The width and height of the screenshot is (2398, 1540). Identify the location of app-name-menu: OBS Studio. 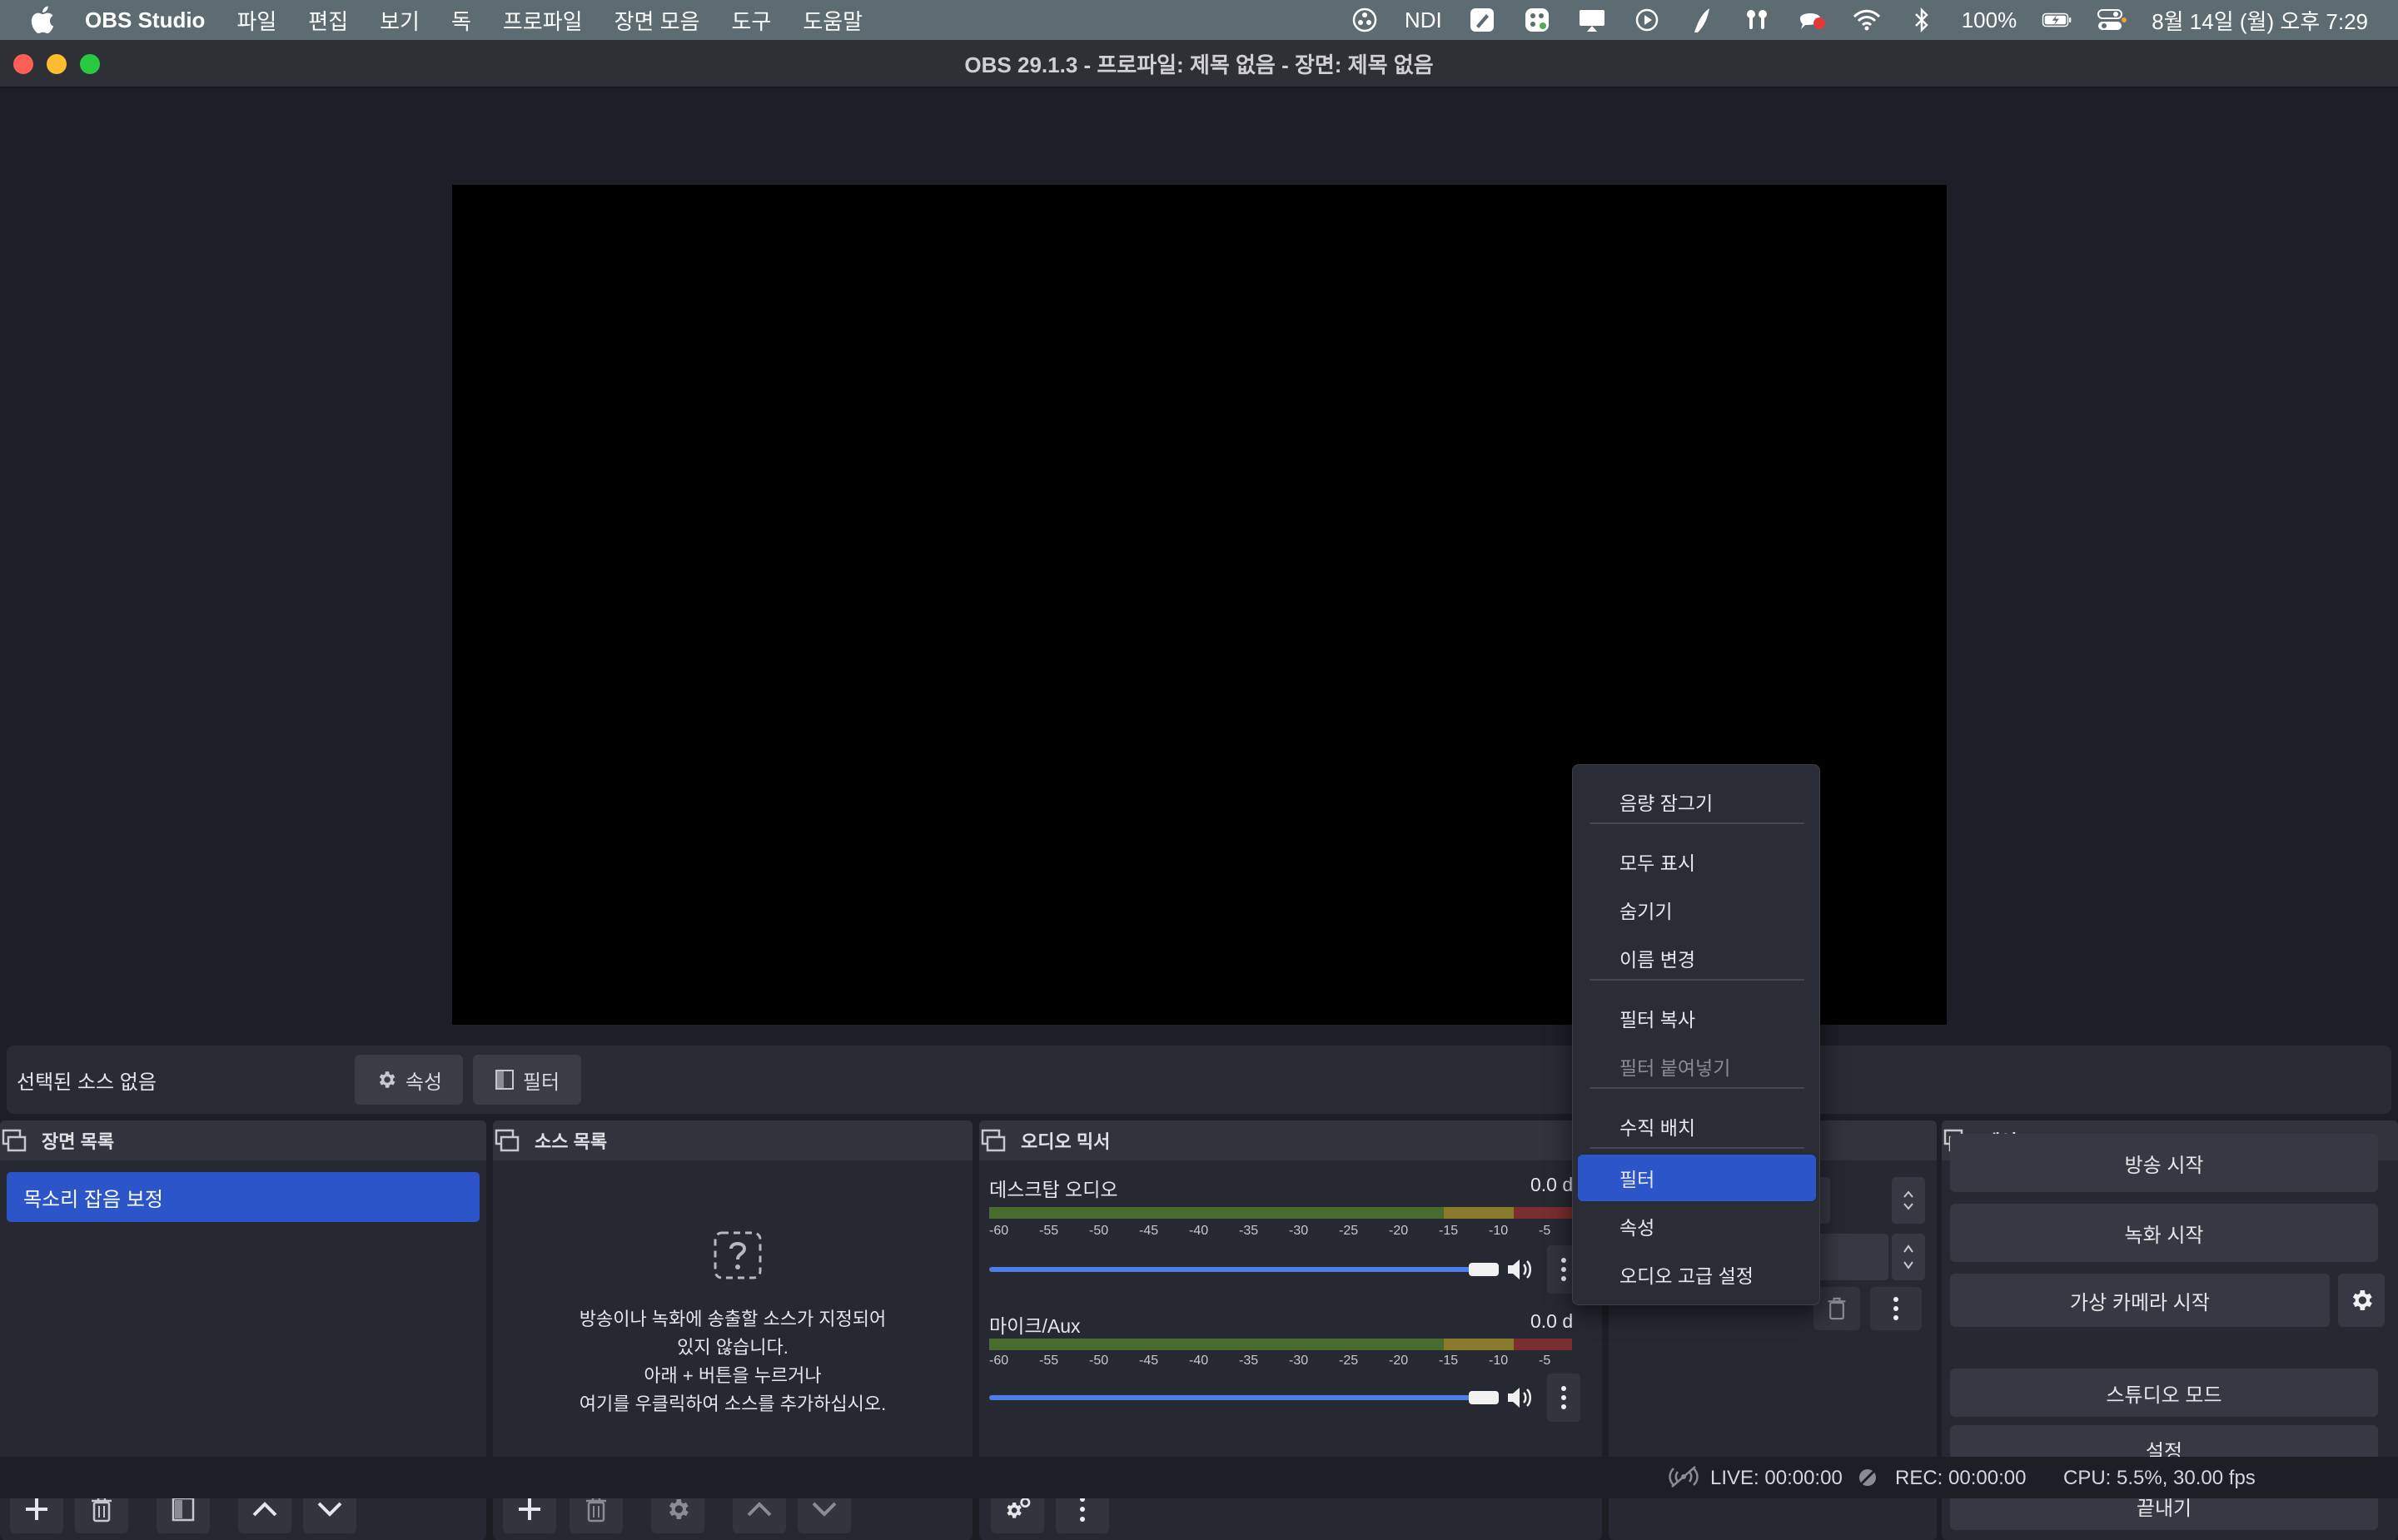
(145, 20).